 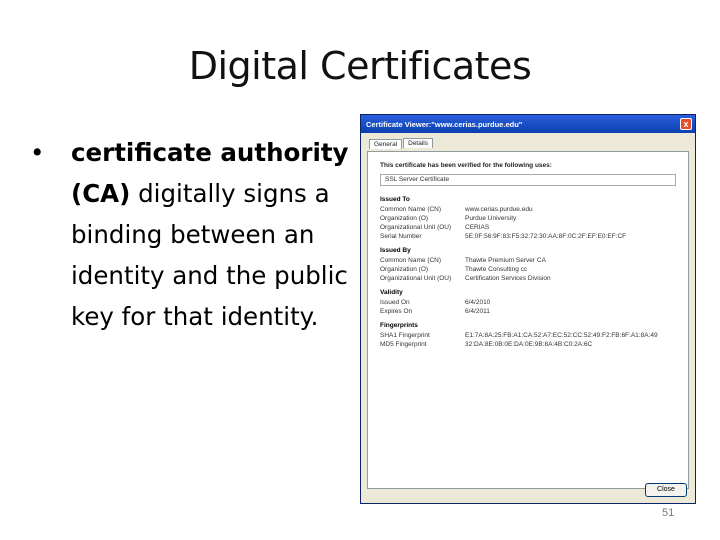 What do you see at coordinates (530, 228) in the screenshot?
I see `field-row: Organizational Unit (OU) CERIAS` at bounding box center [530, 228].